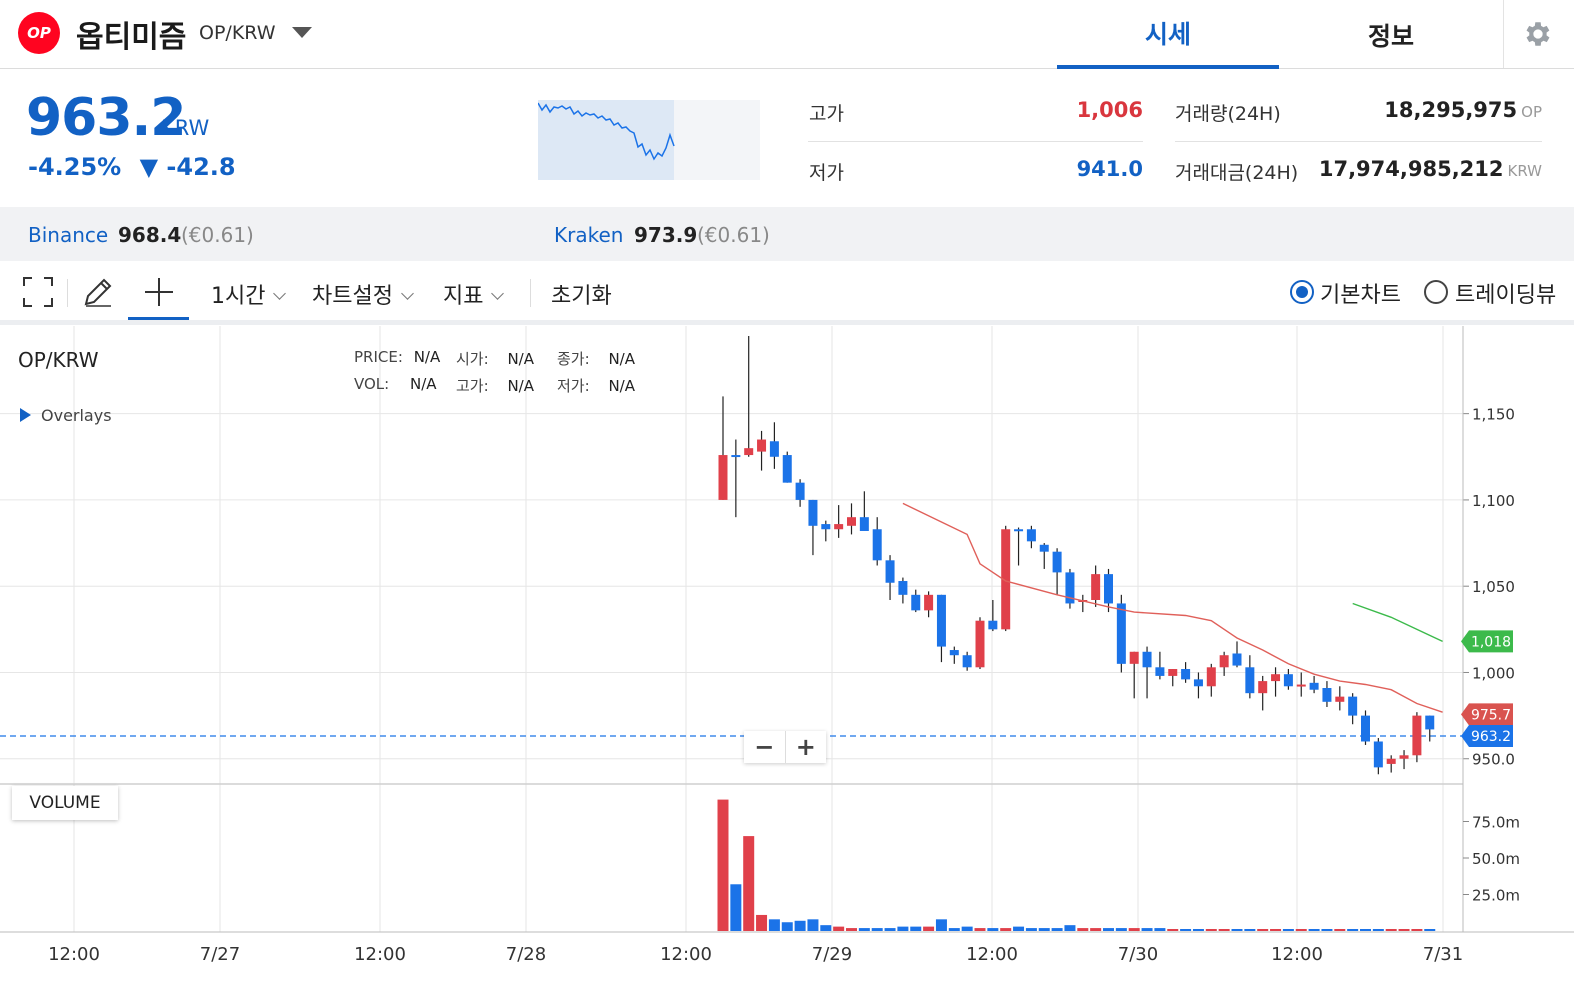  I want to click on volume-panel-label: VOLUME, so click(65, 803).